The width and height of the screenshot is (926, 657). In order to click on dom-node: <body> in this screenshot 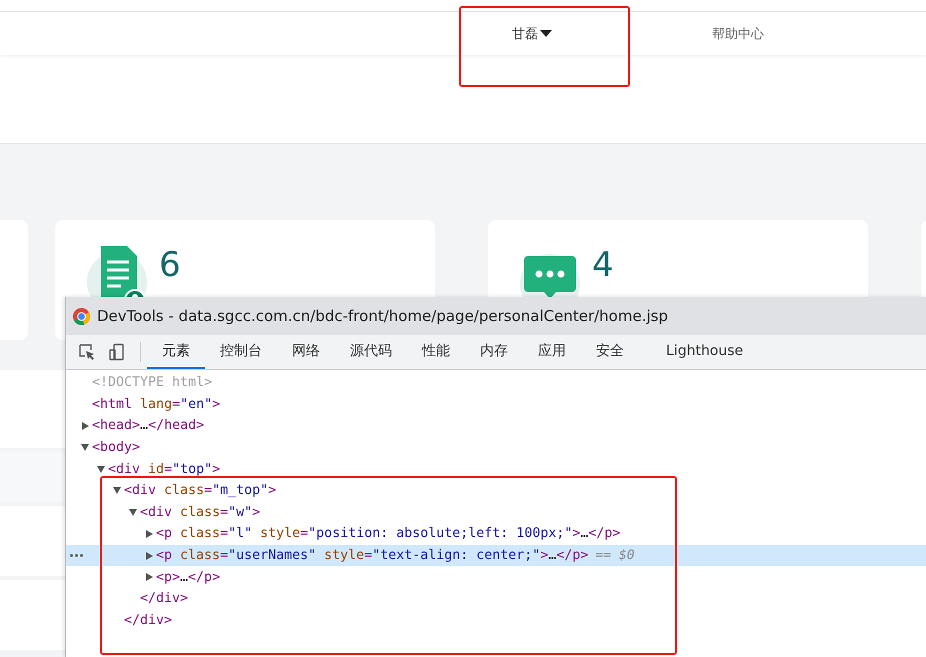, I will do `click(116, 448)`.